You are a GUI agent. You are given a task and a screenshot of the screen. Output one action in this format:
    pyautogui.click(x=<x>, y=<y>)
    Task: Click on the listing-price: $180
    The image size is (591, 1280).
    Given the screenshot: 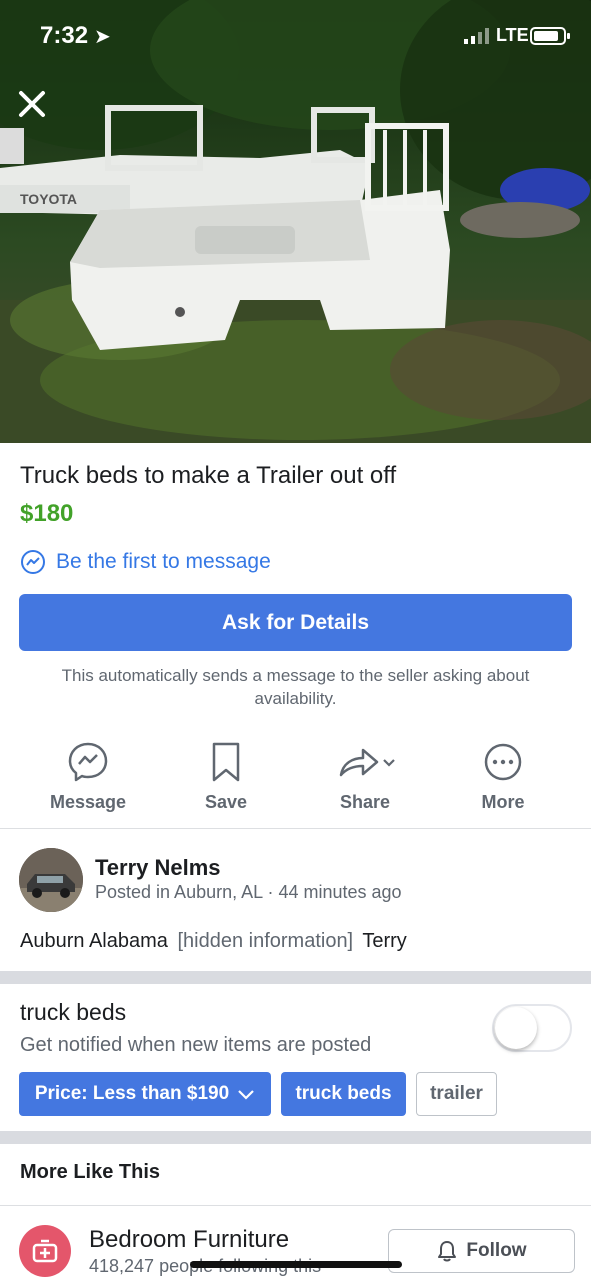 What is the action you would take?
    pyautogui.click(x=47, y=513)
    